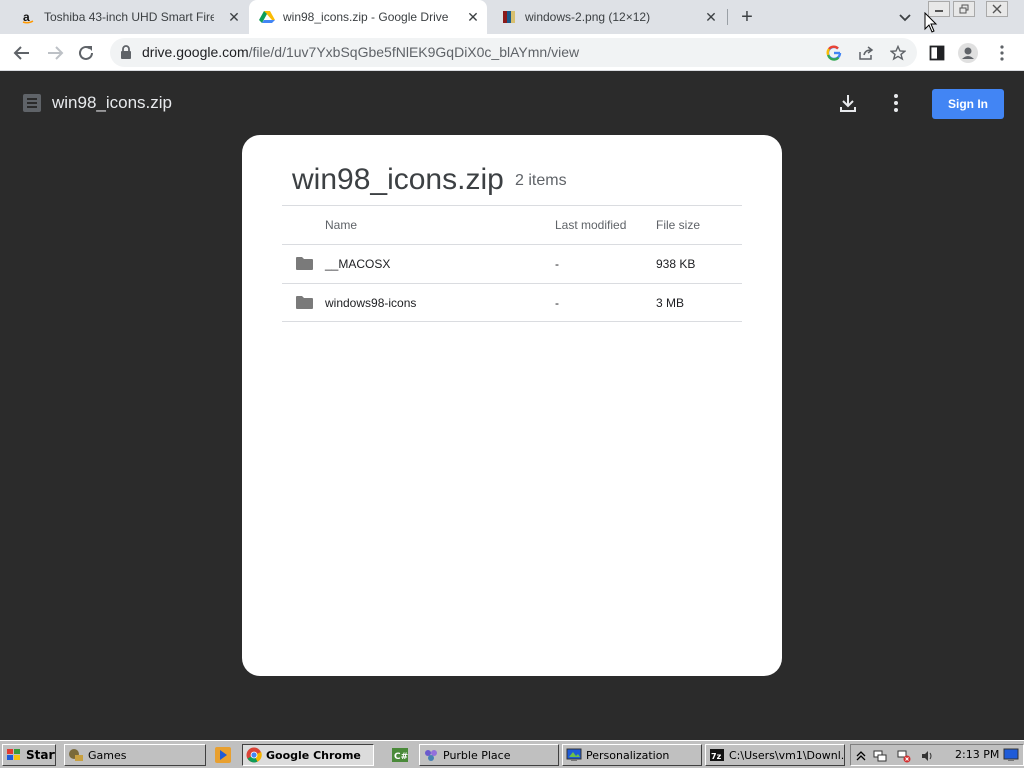 This screenshot has height=768, width=1024. Describe the element at coordinates (112, 102) in the screenshot. I see `viewer-file-name: win98_icons.zip` at that location.